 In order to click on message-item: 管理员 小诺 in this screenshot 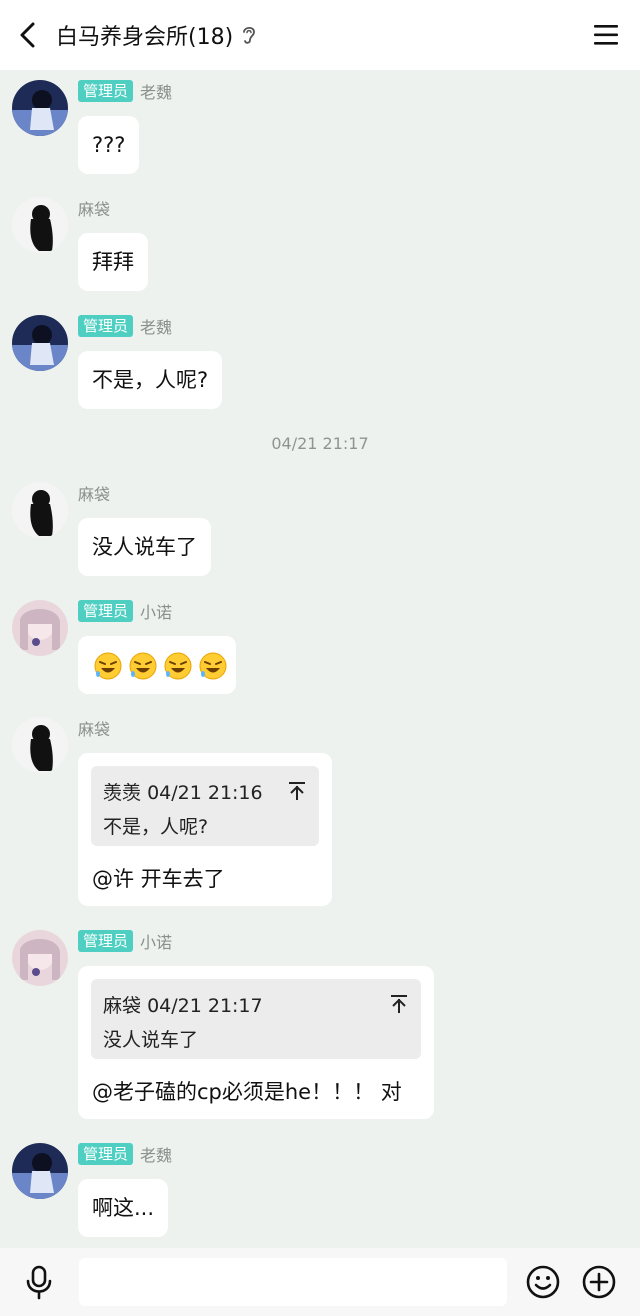, I will do `click(320, 648)`.